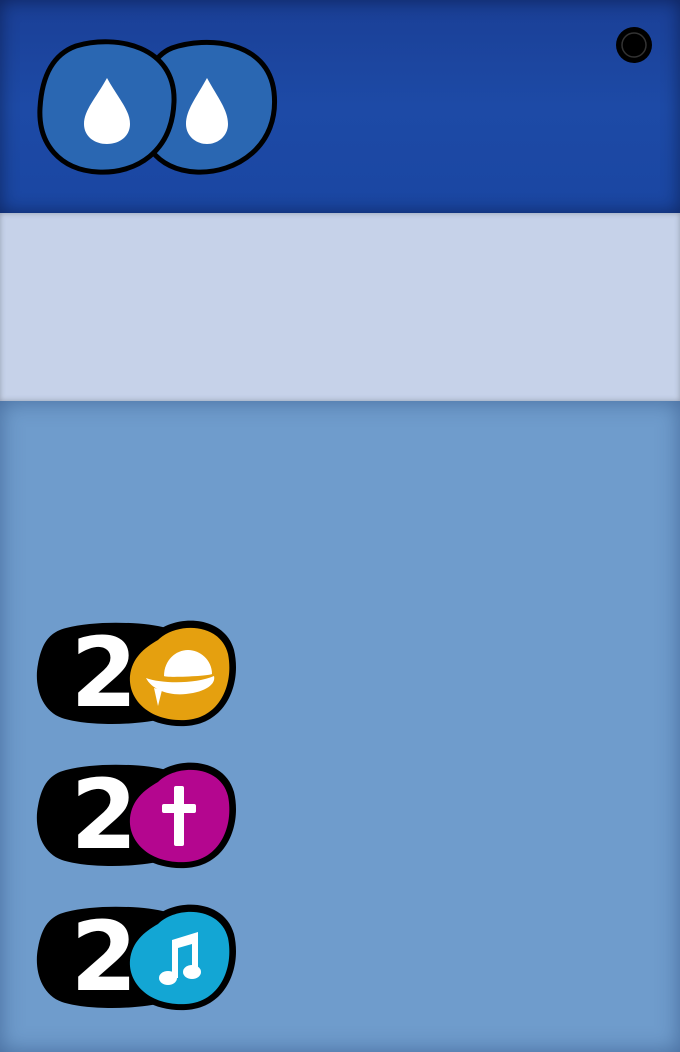 The width and height of the screenshot is (680, 1052). I want to click on cost-icons, so click(157, 107).